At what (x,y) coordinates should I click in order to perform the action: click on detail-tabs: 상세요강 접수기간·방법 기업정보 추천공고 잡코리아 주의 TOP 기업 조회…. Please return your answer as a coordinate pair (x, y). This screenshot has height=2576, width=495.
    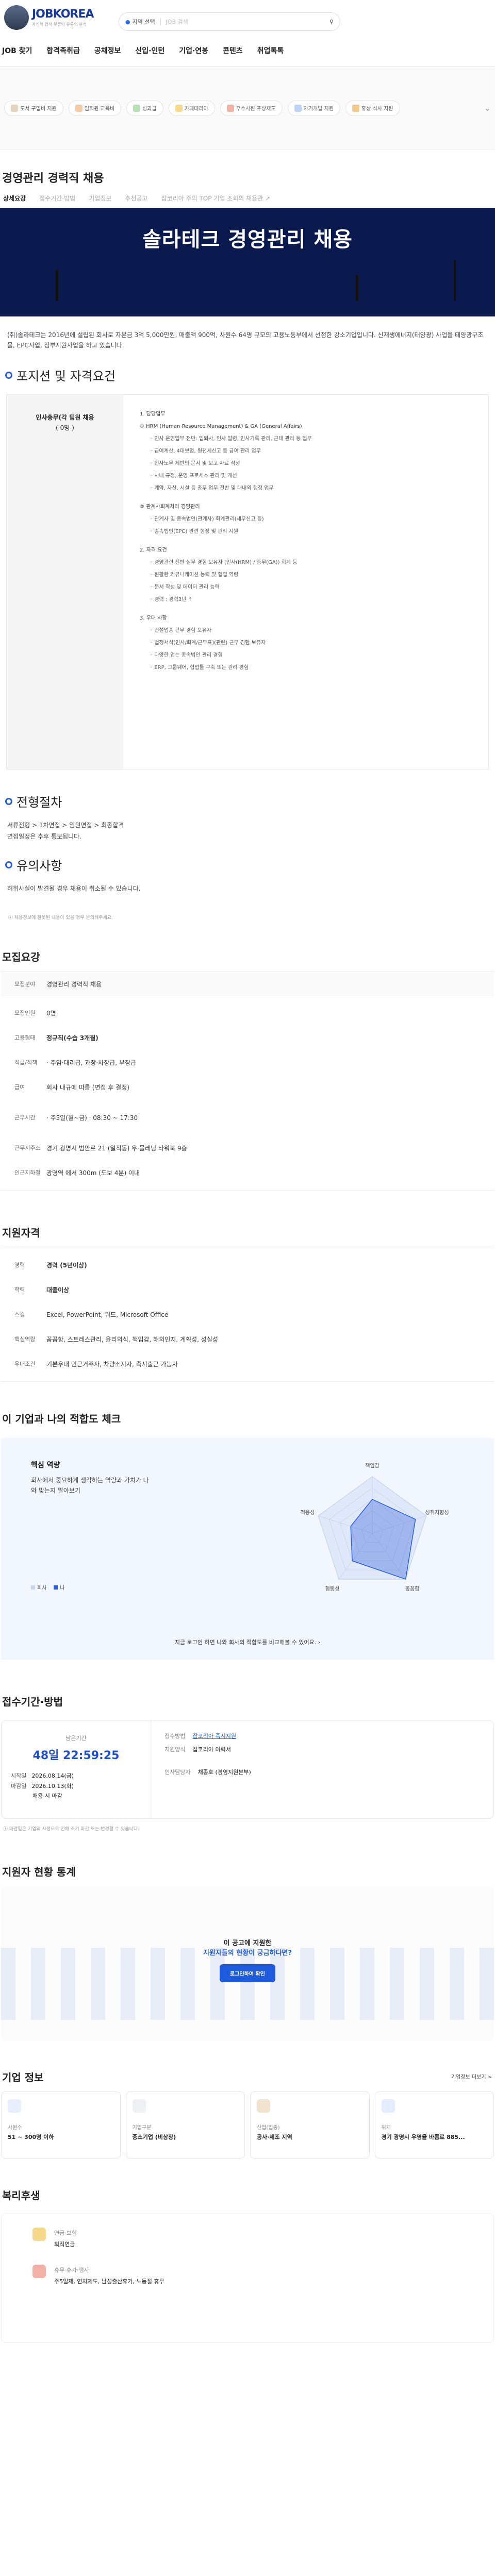
    Looking at the image, I should click on (247, 200).